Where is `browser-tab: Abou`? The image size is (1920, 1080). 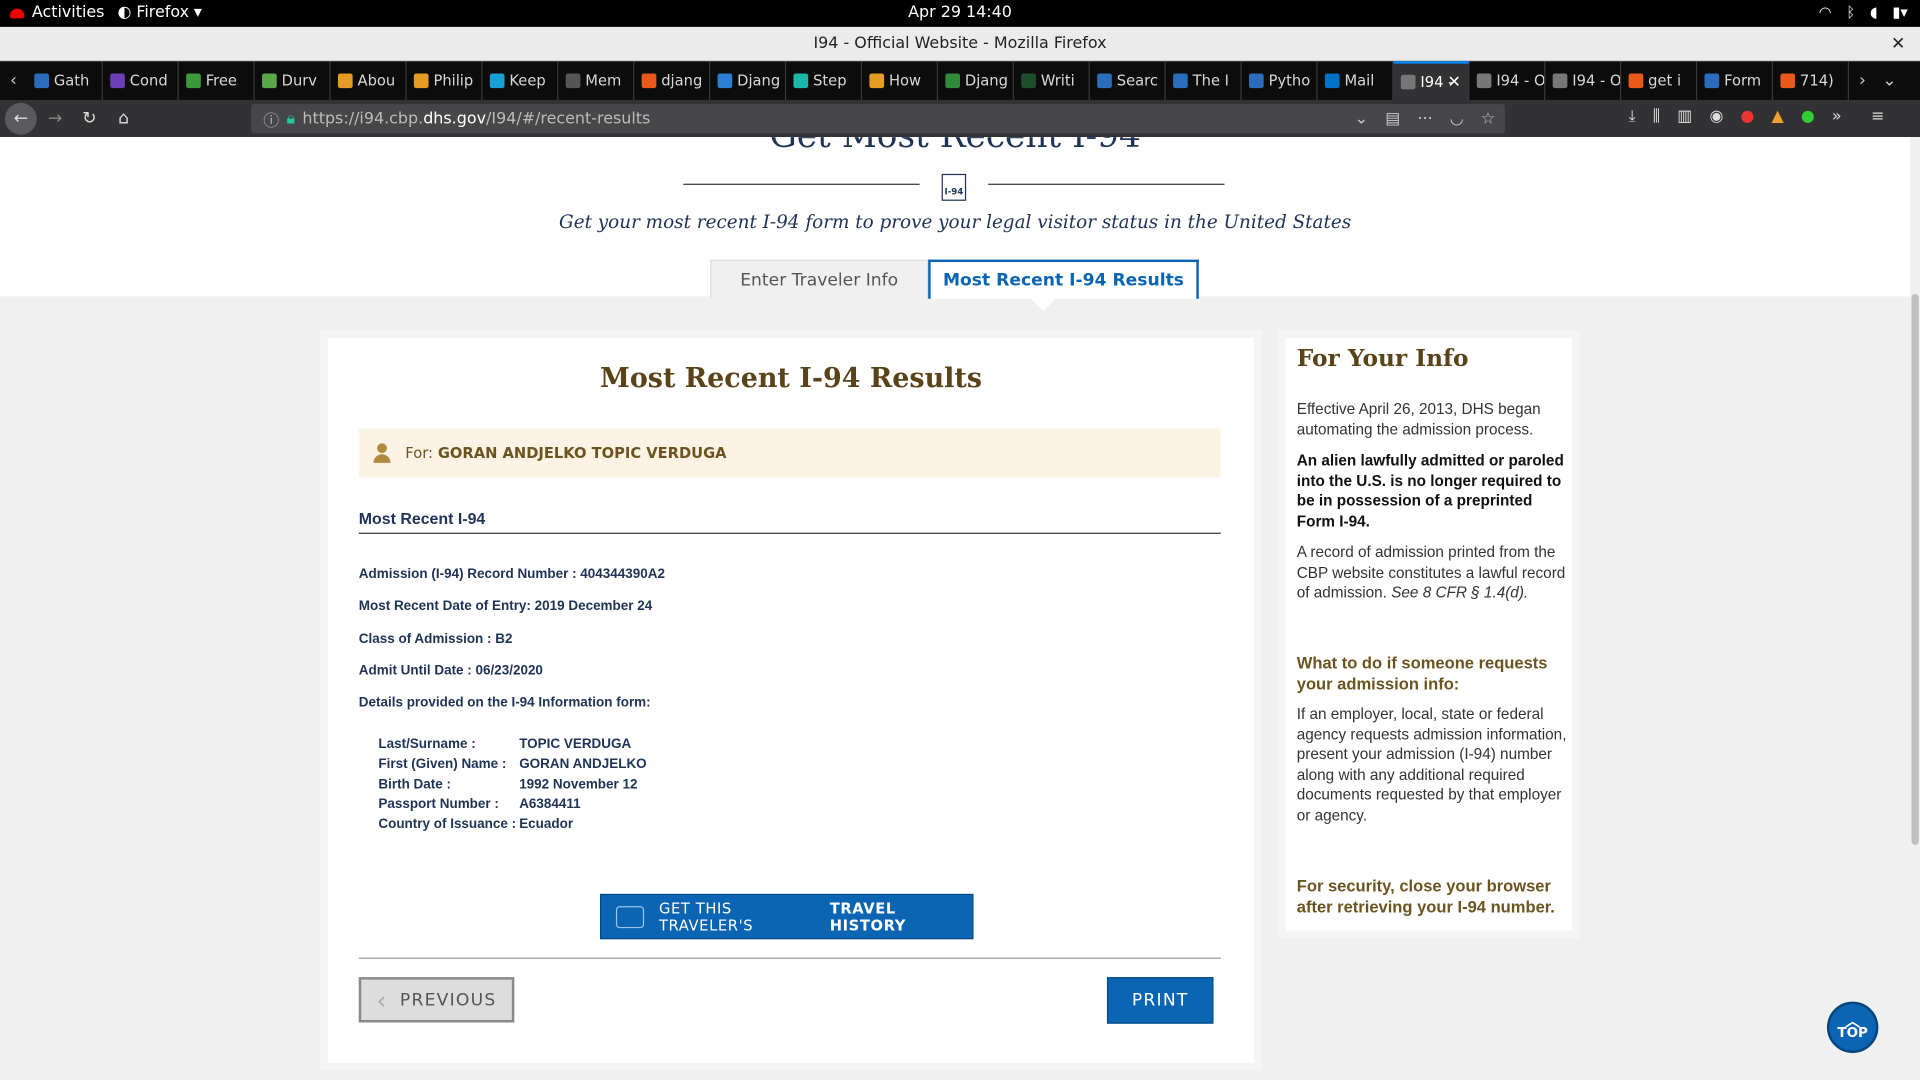 browser-tab: Abou is located at coordinates (369, 81).